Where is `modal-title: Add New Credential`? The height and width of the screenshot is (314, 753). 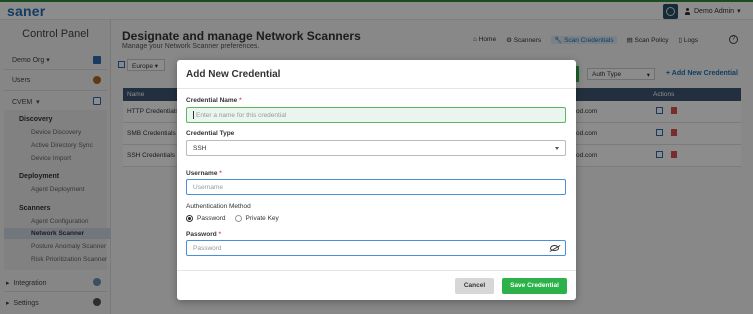 modal-title: Add New Credential is located at coordinates (233, 74).